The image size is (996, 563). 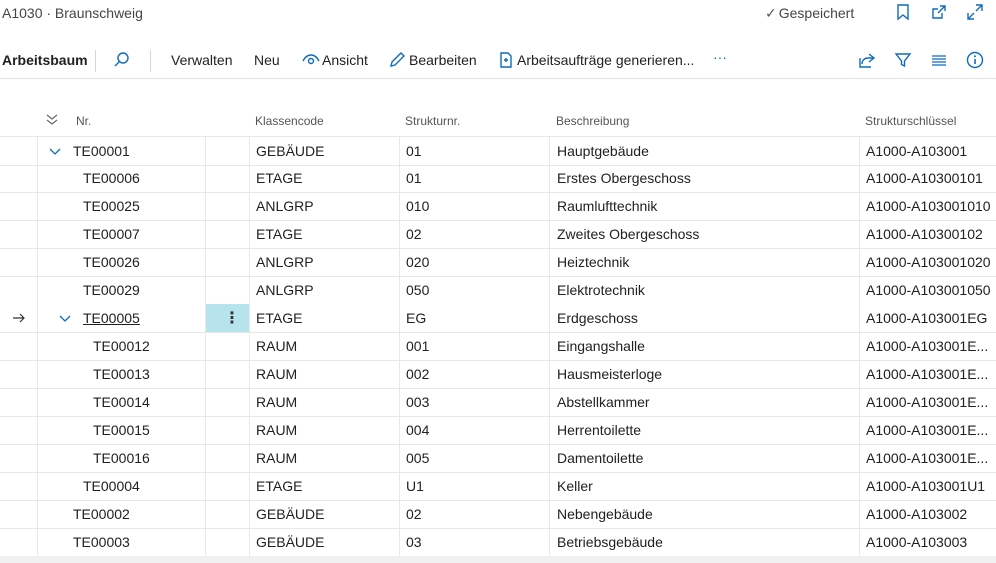 What do you see at coordinates (599, 430) in the screenshot?
I see `cell-description: Herrentoilette` at bounding box center [599, 430].